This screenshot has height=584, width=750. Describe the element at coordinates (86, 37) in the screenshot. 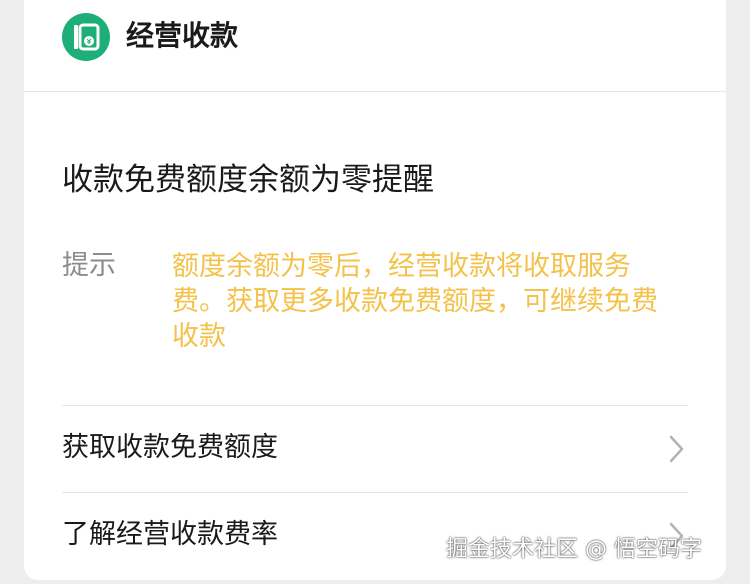

I see `merchant-payment-logo-icon` at that location.